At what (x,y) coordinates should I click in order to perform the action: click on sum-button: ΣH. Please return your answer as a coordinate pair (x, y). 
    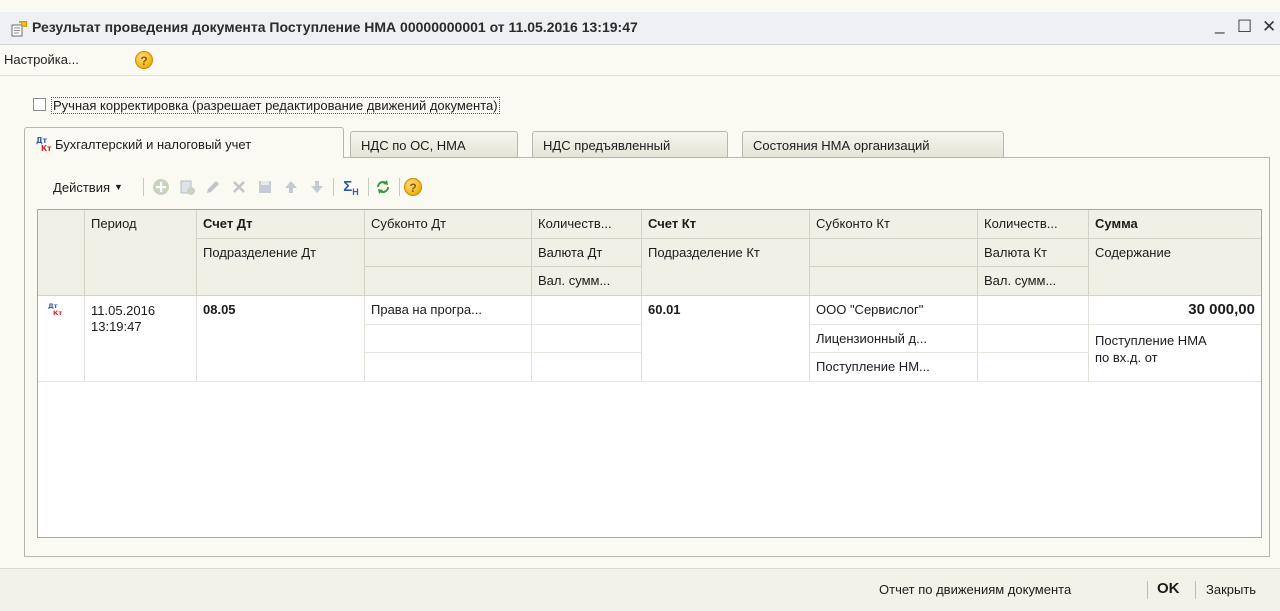
    Looking at the image, I should click on (351, 187).